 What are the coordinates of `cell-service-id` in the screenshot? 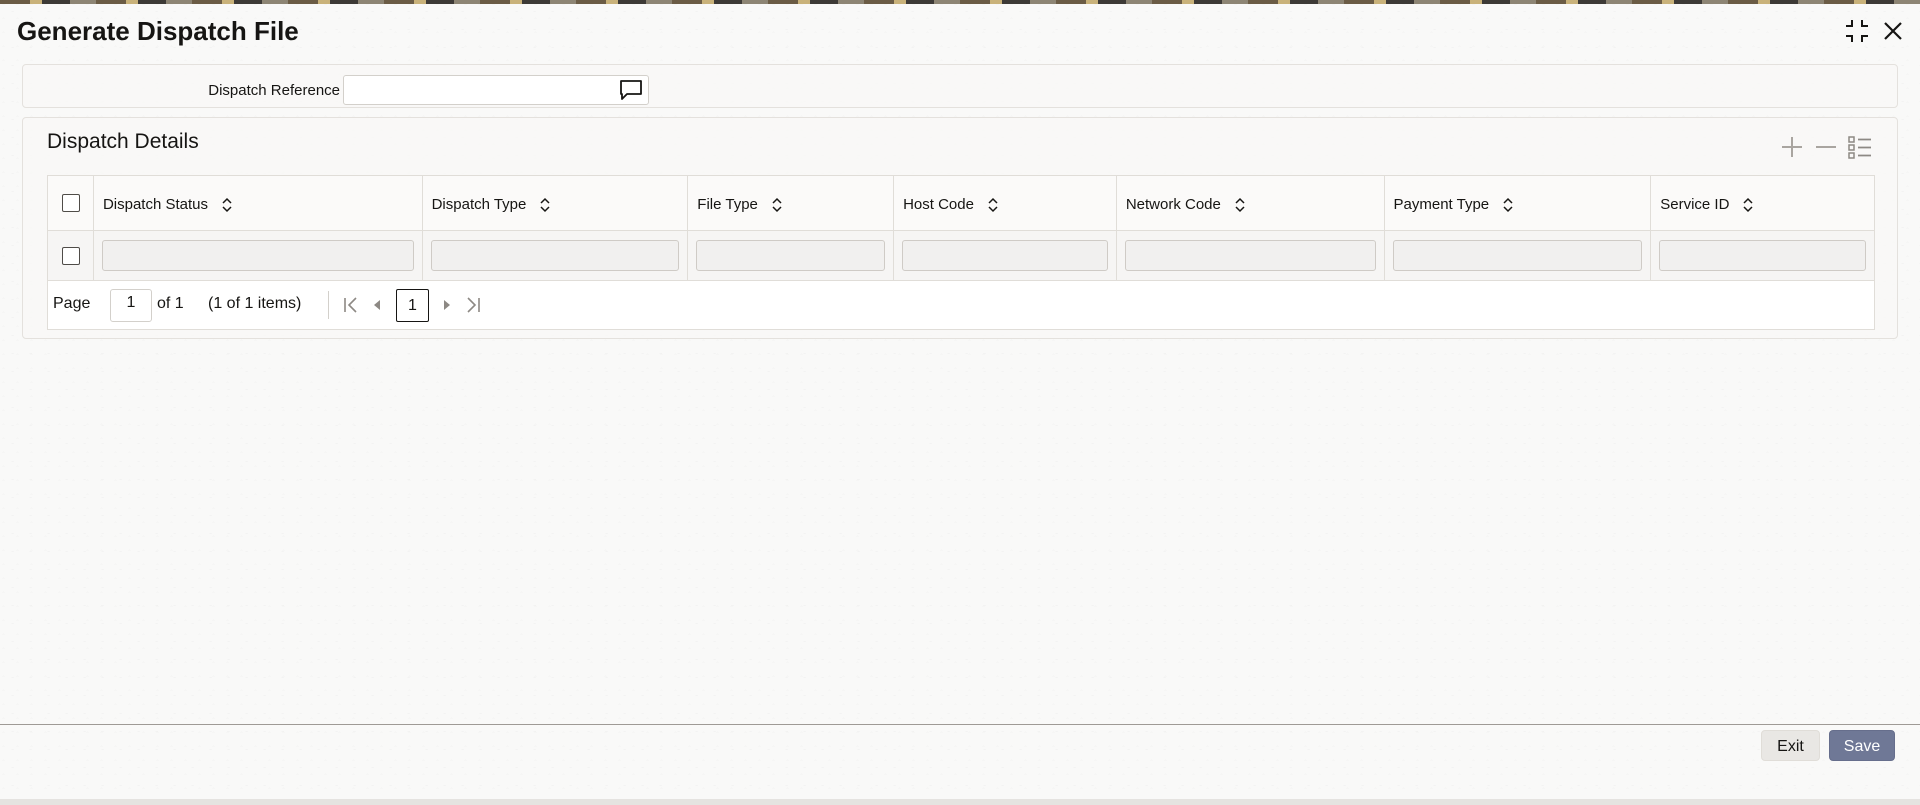 It's located at (1762, 255).